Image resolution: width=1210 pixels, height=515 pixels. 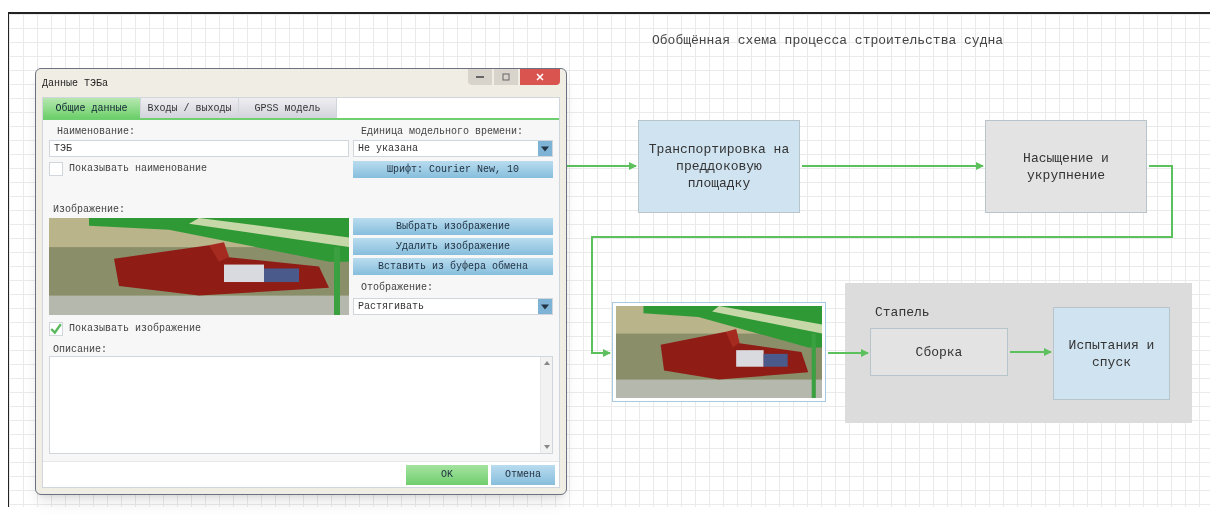 I want to click on close-icon, so click(x=540, y=77).